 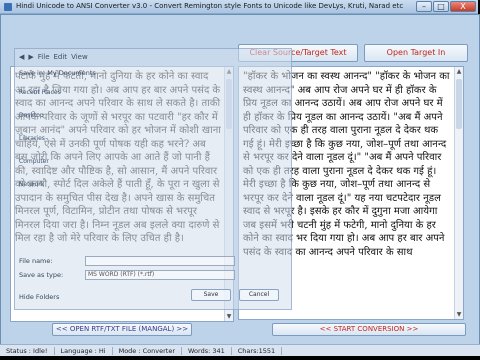 What do you see at coordinates (458, 193) in the screenshot?
I see `target-scrollbar: ▲ ▼` at bounding box center [458, 193].